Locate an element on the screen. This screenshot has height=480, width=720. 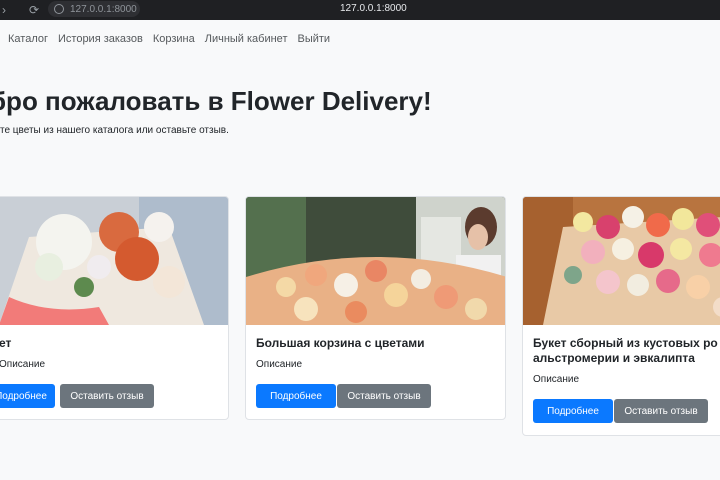
site-info-icon is located at coordinates (59, 9).